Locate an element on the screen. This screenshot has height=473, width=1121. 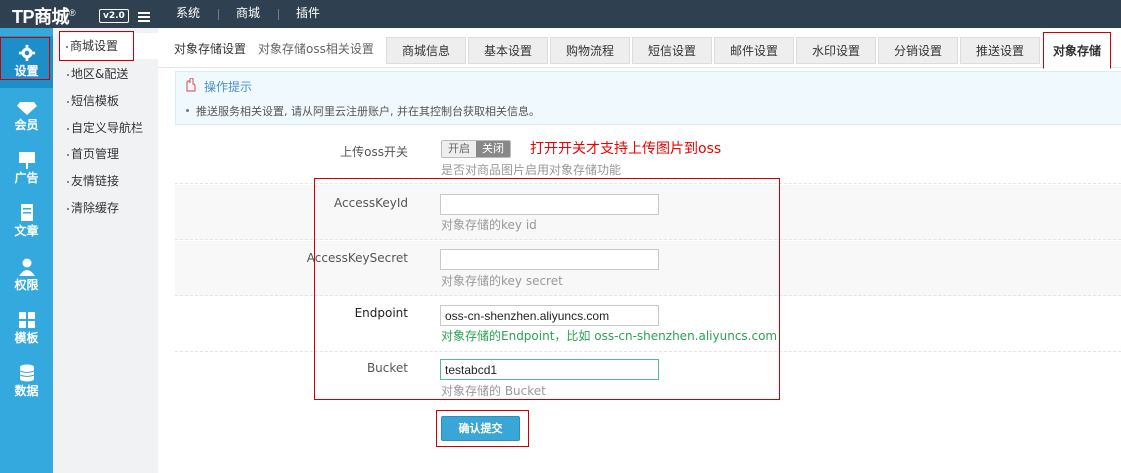
tab-email-settings: 邮件设置 is located at coordinates (754, 50).